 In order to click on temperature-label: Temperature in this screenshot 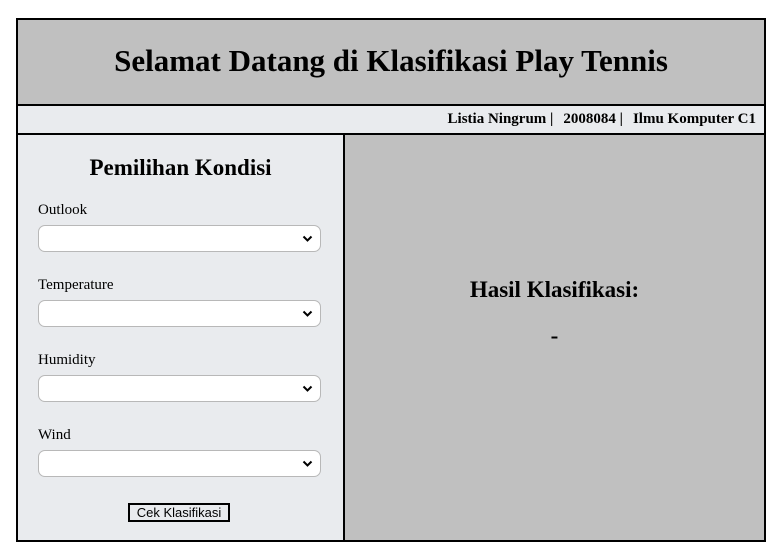, I will do `click(76, 285)`.